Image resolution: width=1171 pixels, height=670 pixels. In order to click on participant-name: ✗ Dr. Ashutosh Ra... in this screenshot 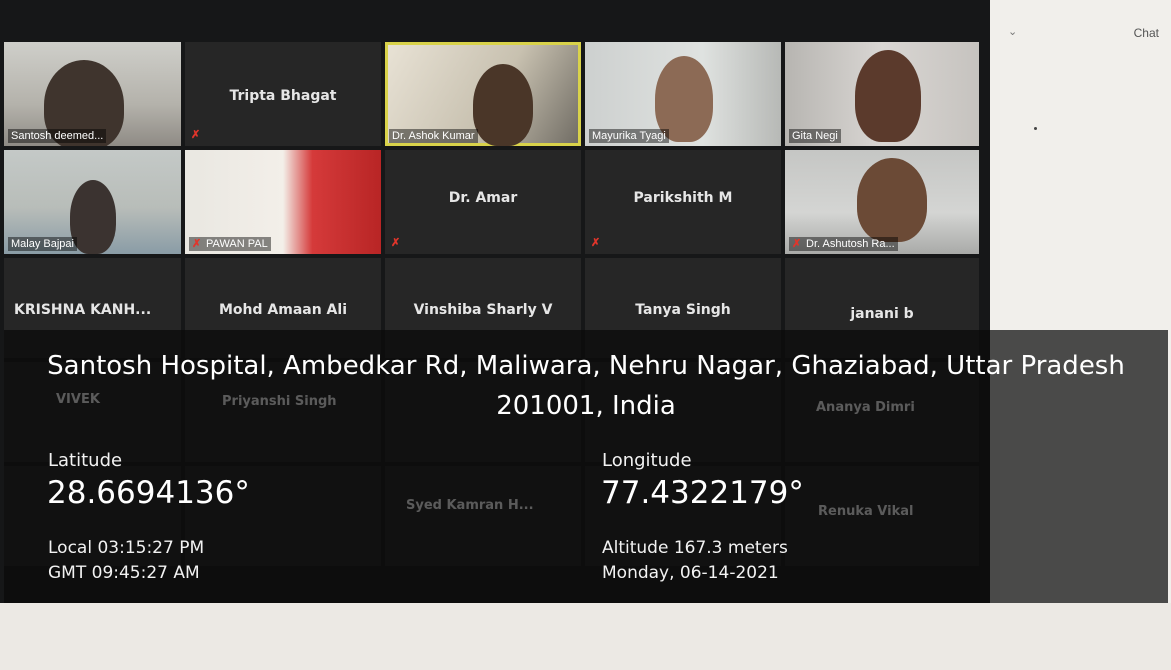, I will do `click(843, 244)`.